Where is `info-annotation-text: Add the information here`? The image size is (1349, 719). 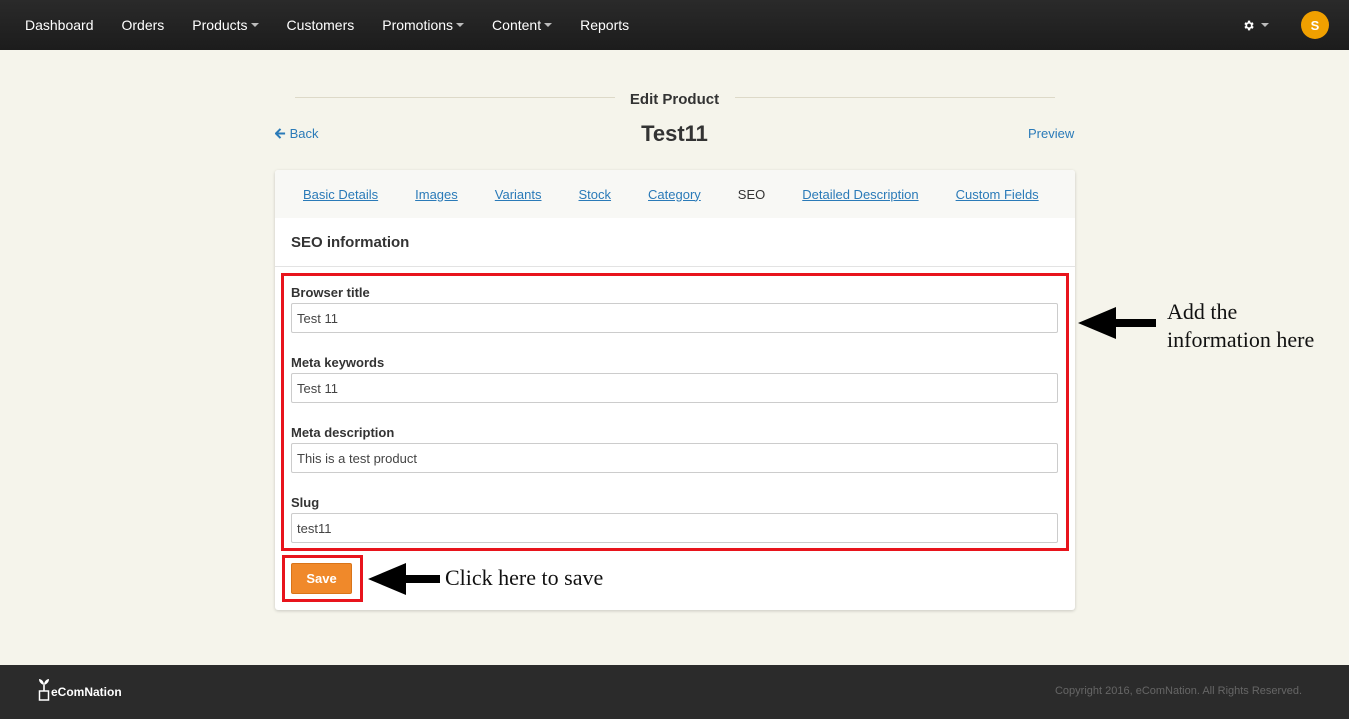 info-annotation-text: Add the information here is located at coordinates (1240, 326).